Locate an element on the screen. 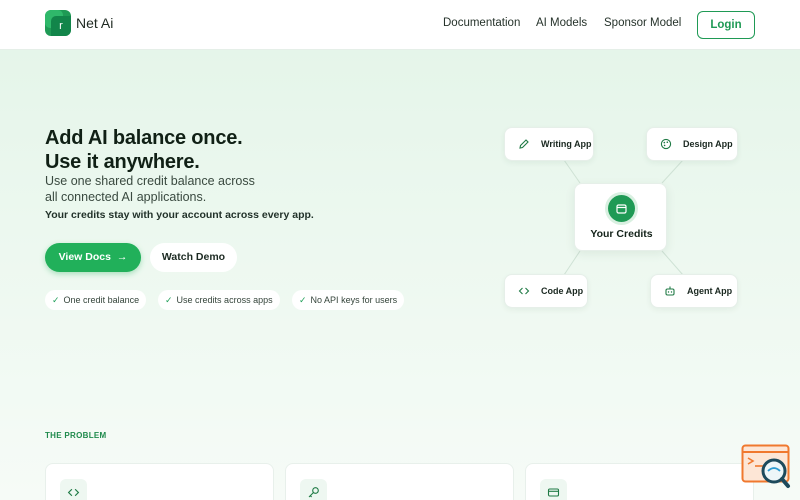  credit-card-icon is located at coordinates (553, 489).